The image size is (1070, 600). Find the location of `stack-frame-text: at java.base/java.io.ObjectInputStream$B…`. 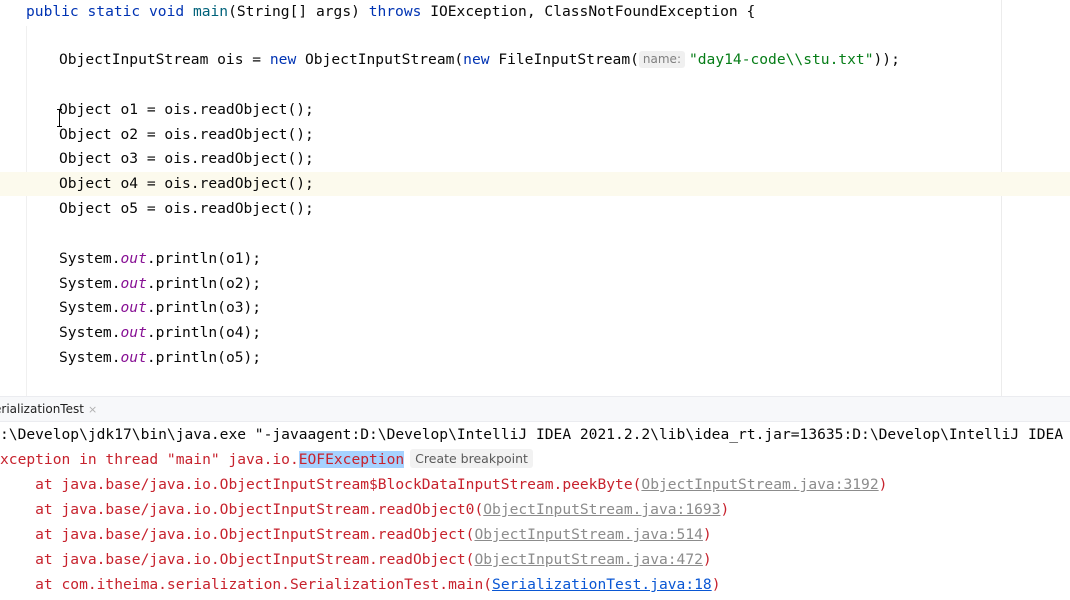

stack-frame-text: at java.base/java.io.ObjectInputStream$B… is located at coordinates (321, 484).